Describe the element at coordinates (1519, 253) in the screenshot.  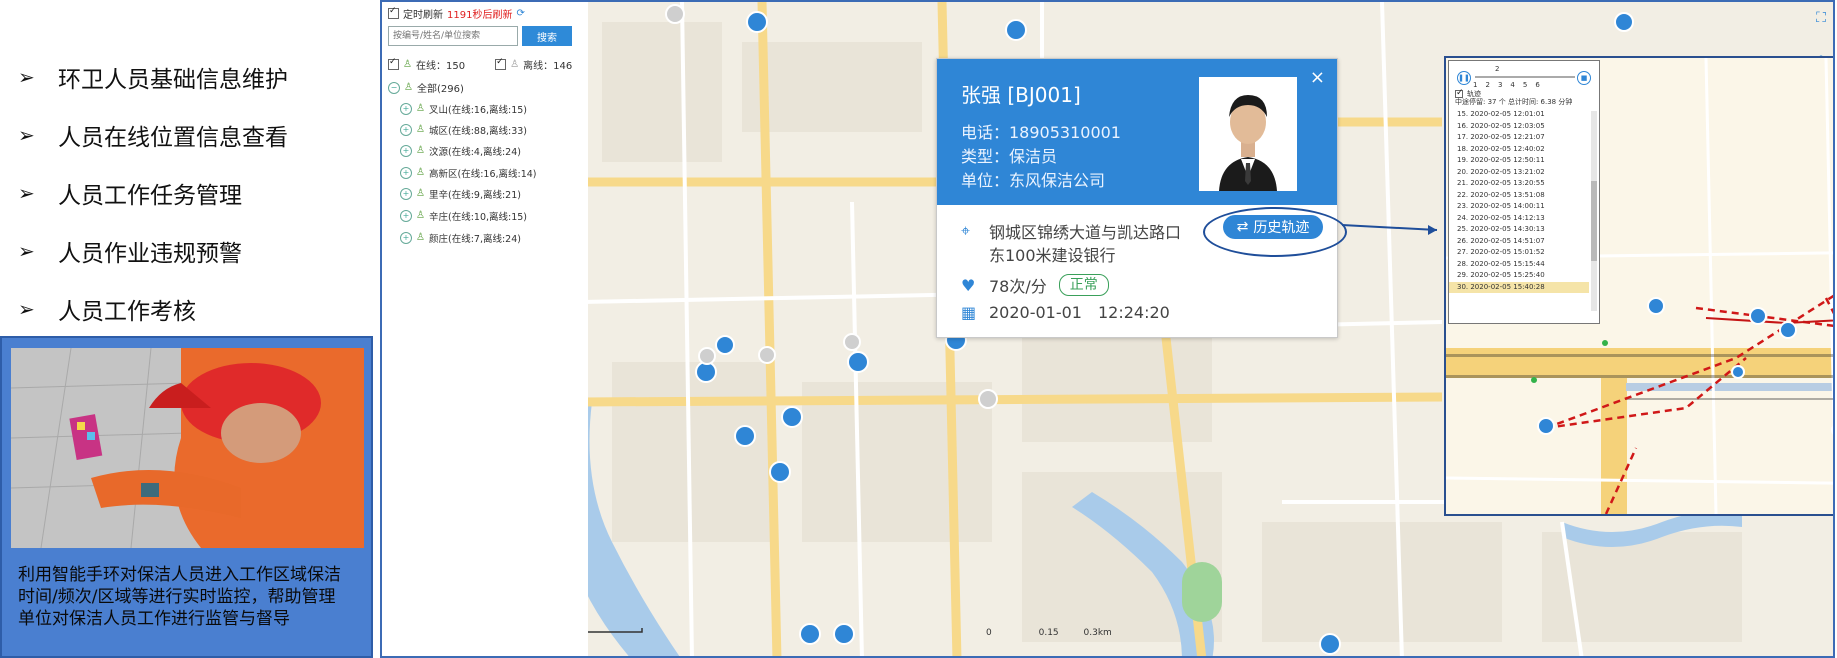
I see `history-row: 27. 2020-02-05 15:01:52` at that location.